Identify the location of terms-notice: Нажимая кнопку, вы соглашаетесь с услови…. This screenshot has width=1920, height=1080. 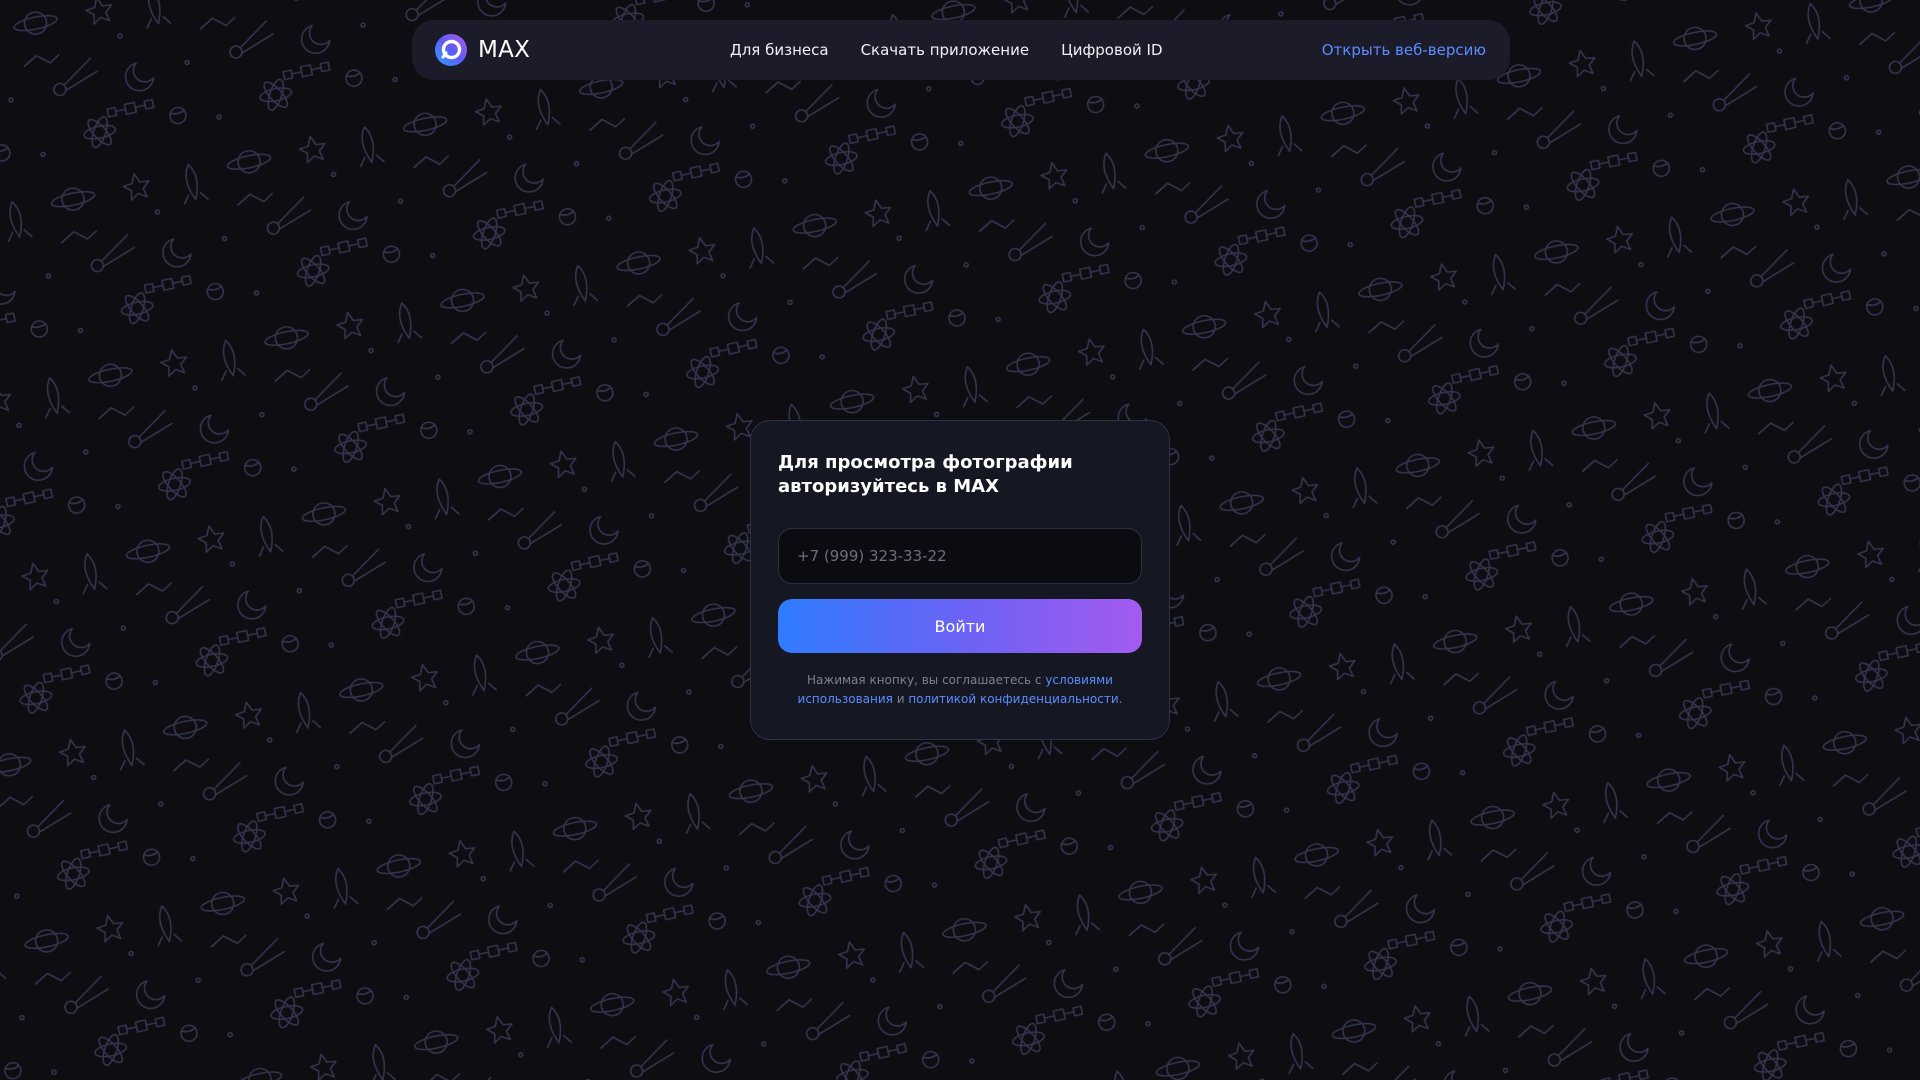
(960, 690).